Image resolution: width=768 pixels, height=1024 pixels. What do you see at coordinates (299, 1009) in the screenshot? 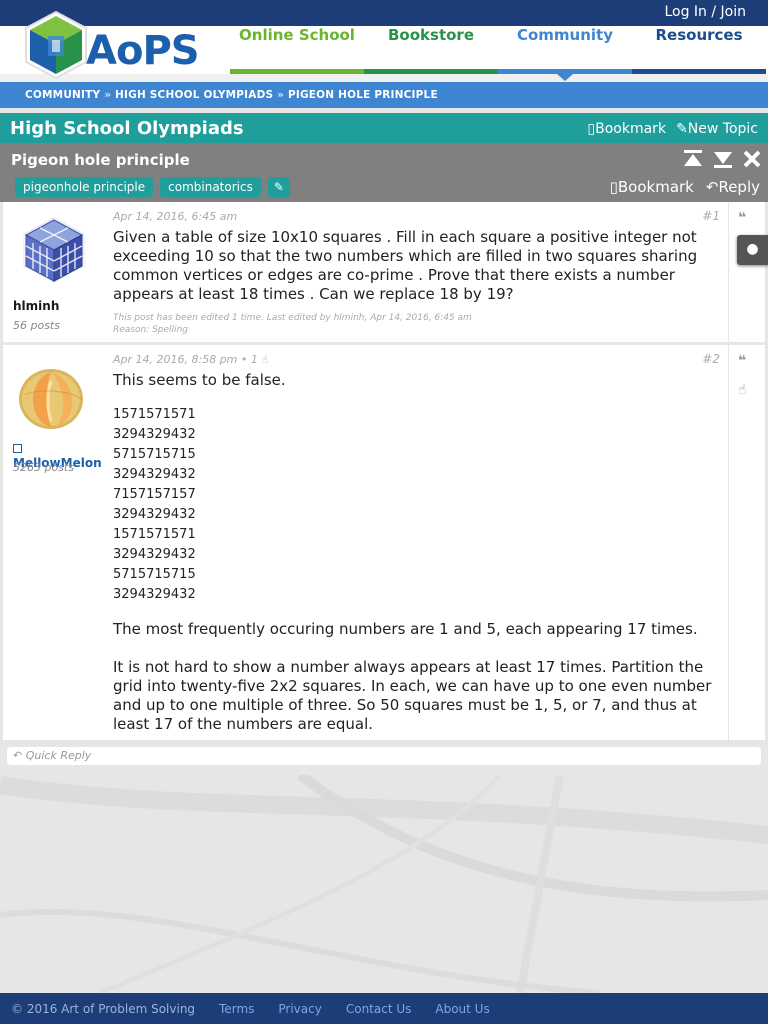
I see `footer-privacy-link: Privacy` at bounding box center [299, 1009].